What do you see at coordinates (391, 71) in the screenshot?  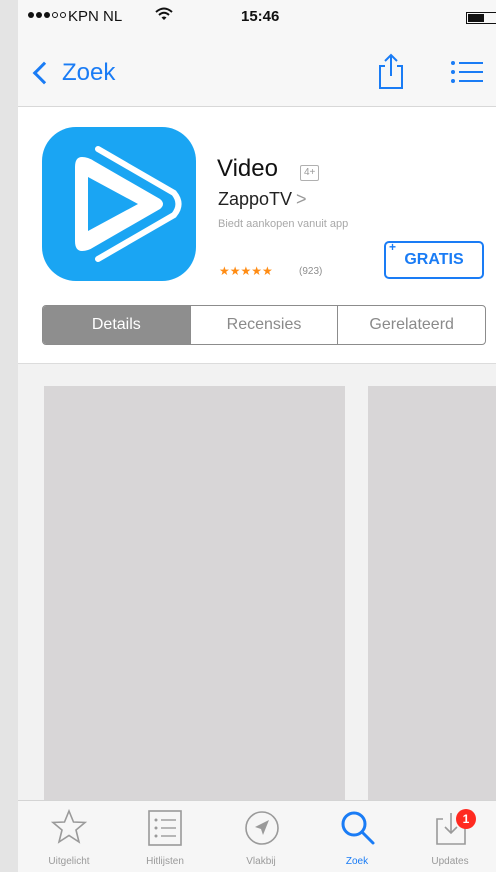 I see `share-icon` at bounding box center [391, 71].